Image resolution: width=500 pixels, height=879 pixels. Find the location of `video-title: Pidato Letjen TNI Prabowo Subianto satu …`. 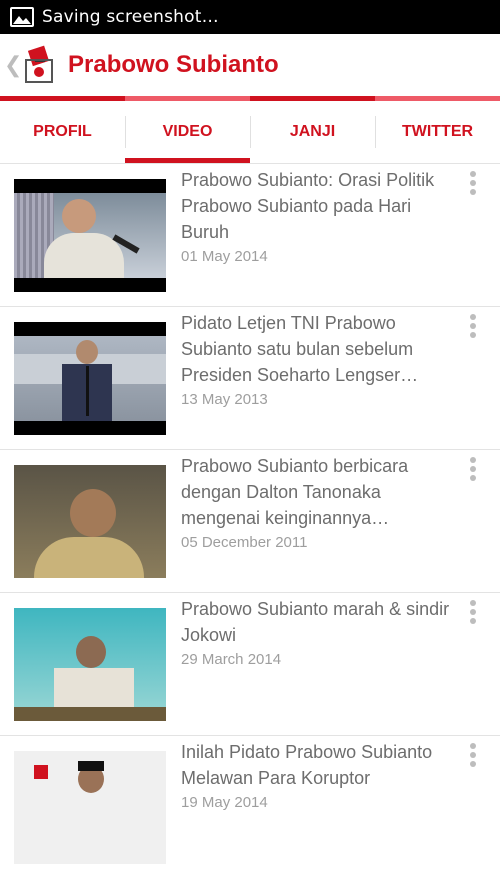

video-title: Pidato Letjen TNI Prabowo Subianto satu … is located at coordinates (316, 349).